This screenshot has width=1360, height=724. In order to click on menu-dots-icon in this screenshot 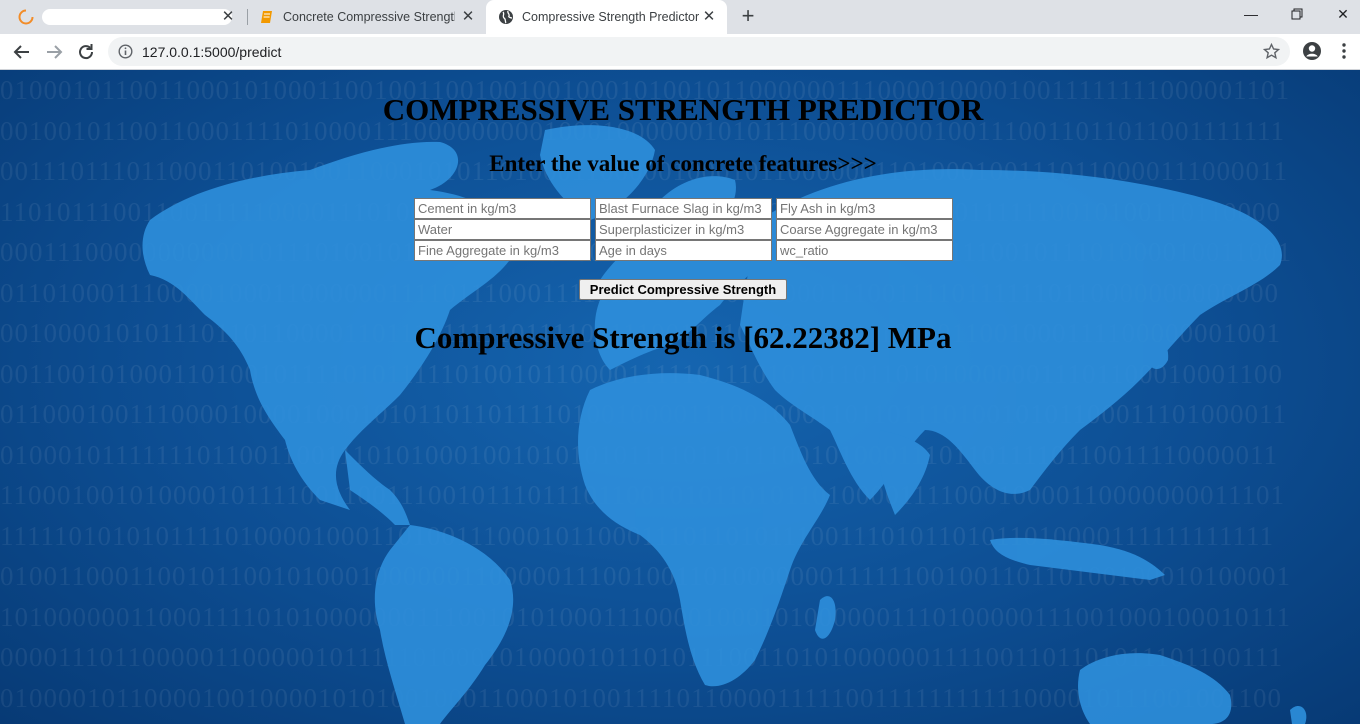, I will do `click(1344, 51)`.